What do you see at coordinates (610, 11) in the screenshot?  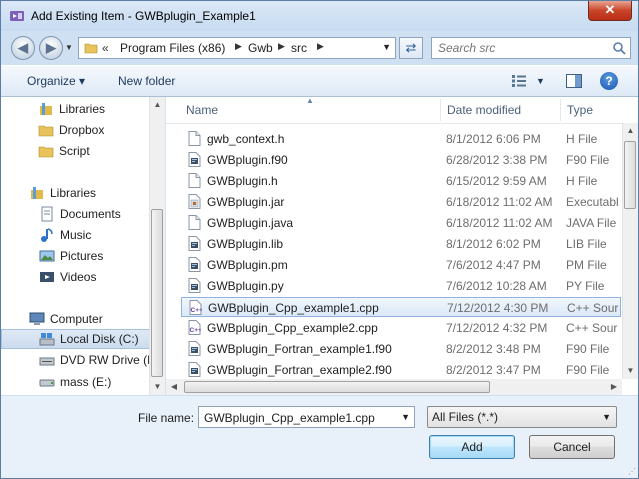 I see `close-button: ✕` at bounding box center [610, 11].